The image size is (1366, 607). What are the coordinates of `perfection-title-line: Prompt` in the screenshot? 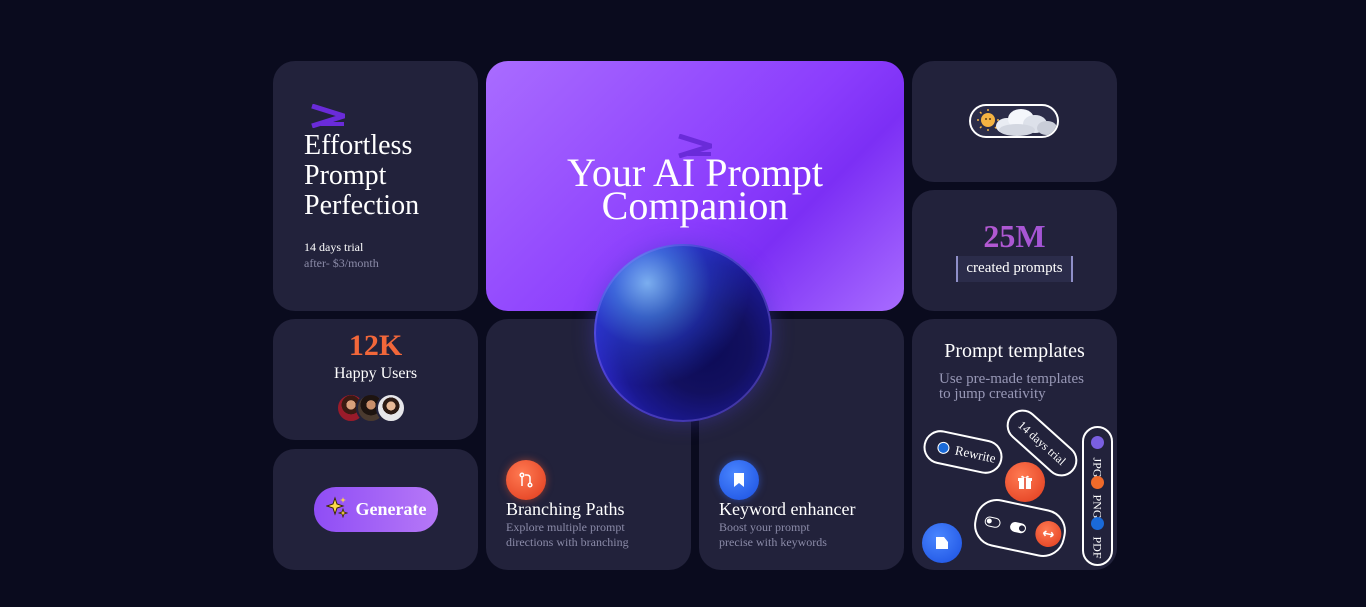 It's located at (345, 175).